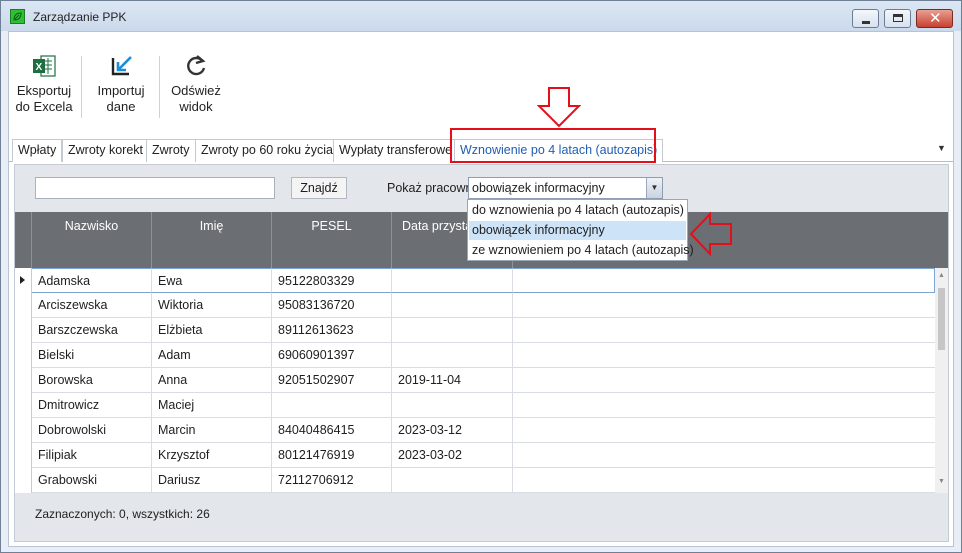 This screenshot has height=553, width=962. What do you see at coordinates (44, 66) in the screenshot?
I see `excel-icon: X` at bounding box center [44, 66].